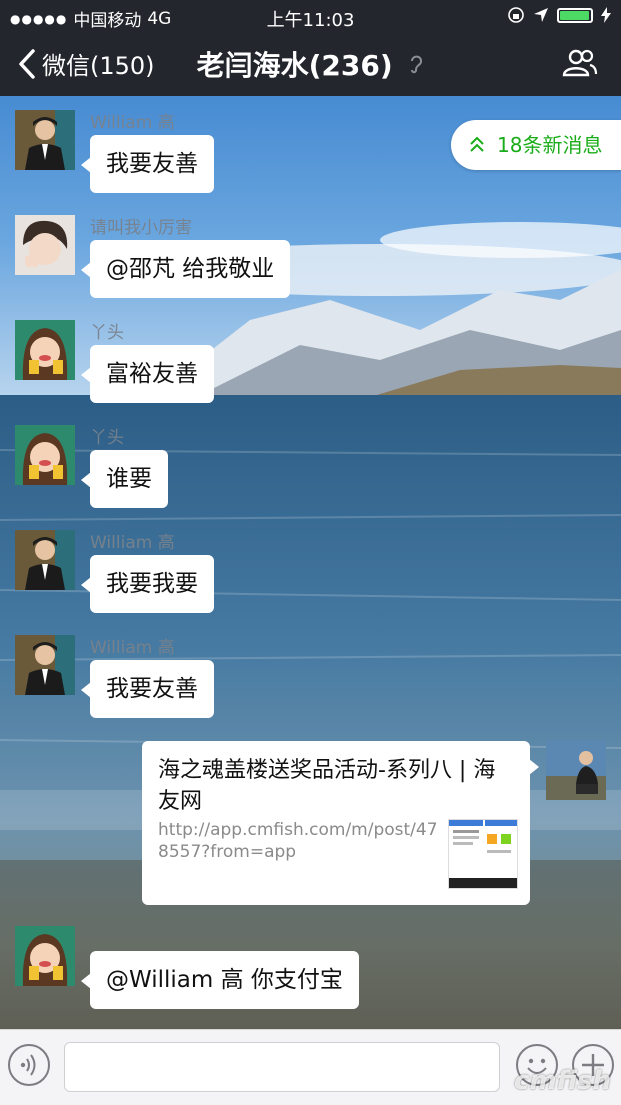  Describe the element at coordinates (185, 269) in the screenshot. I see `message-bubble: @邵芃 给我敬业` at that location.